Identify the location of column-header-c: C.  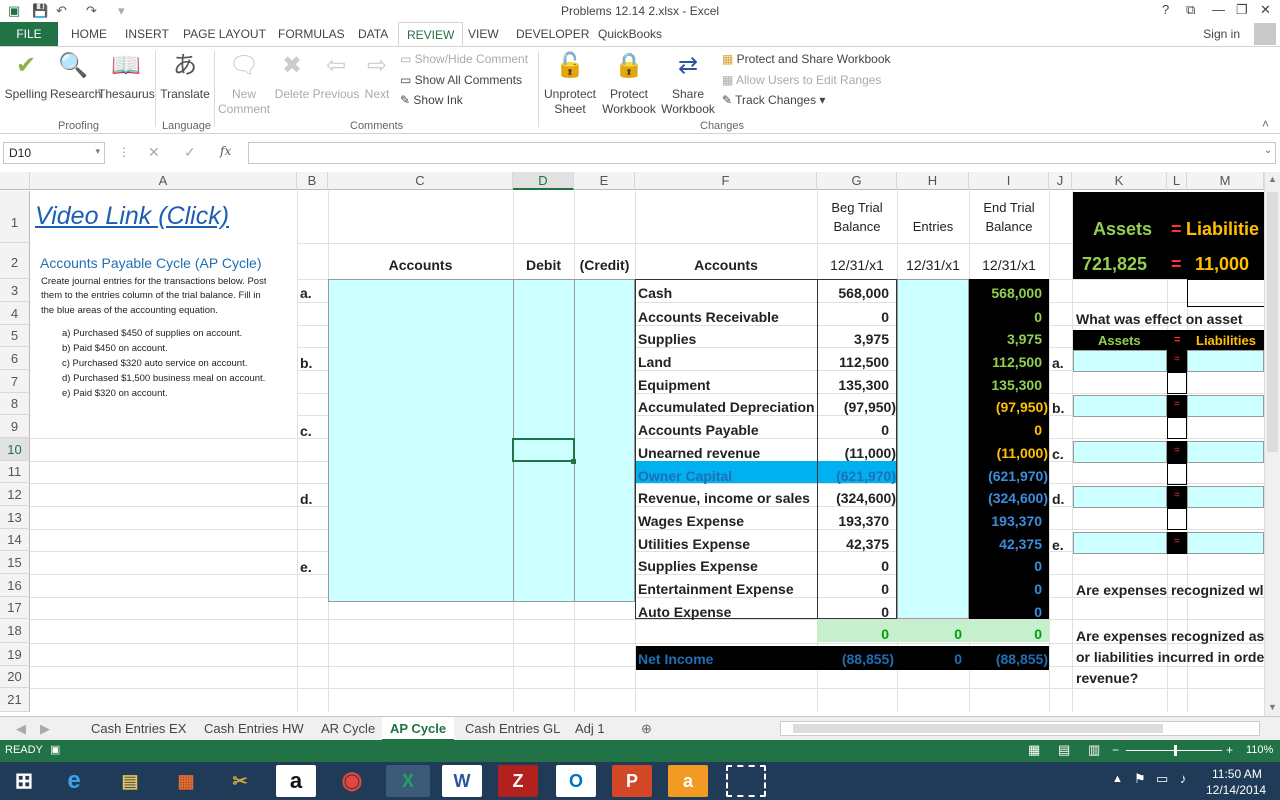
(420, 181).